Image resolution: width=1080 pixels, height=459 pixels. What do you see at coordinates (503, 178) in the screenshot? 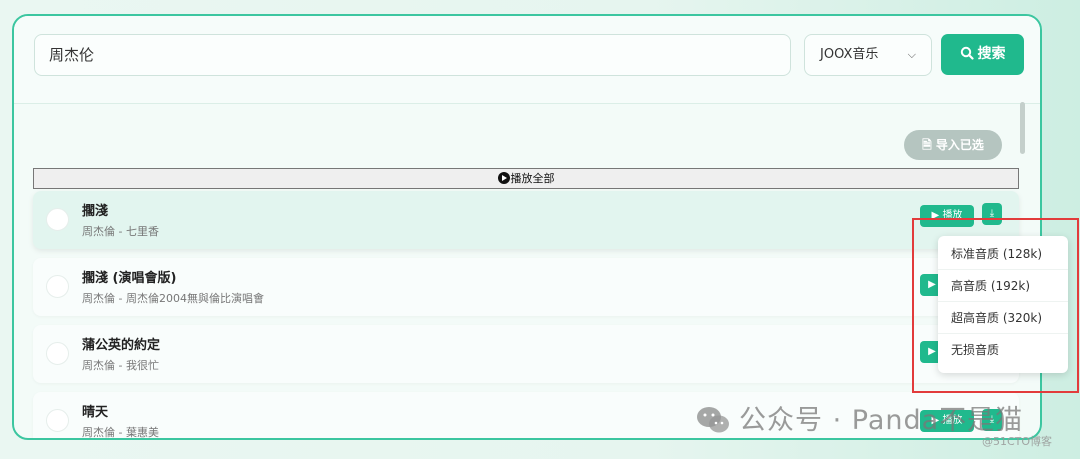
I see `play-circle-icon` at bounding box center [503, 178].